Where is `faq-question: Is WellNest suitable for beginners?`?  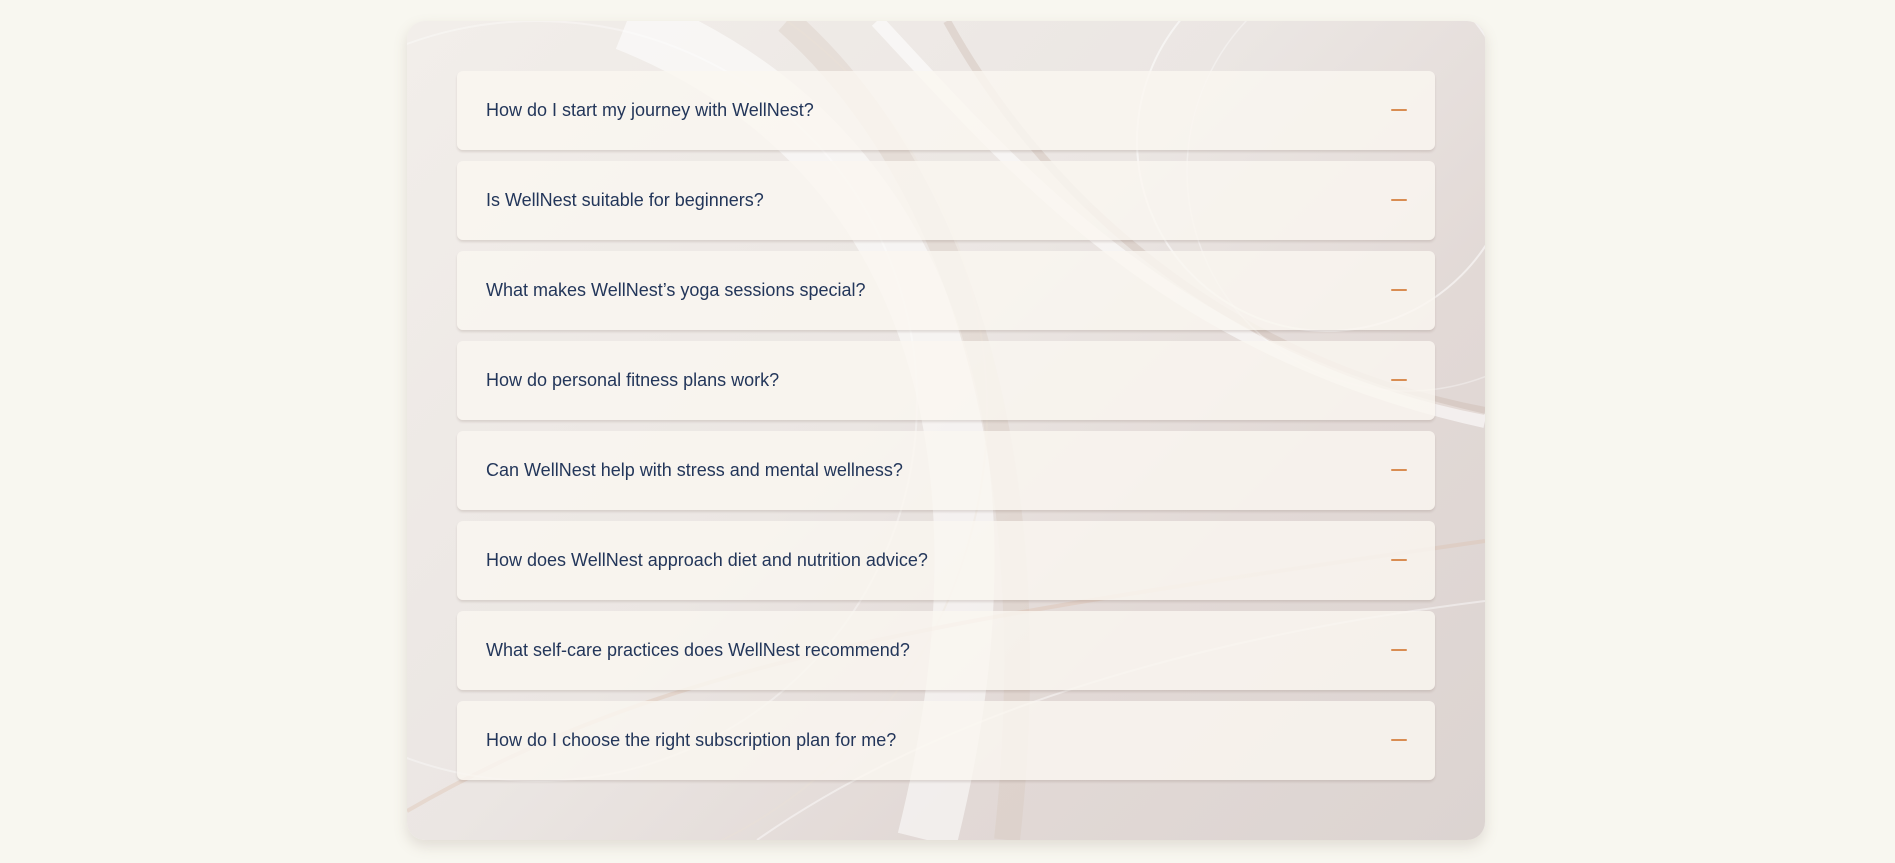 faq-question: Is WellNest suitable for beginners? is located at coordinates (625, 200).